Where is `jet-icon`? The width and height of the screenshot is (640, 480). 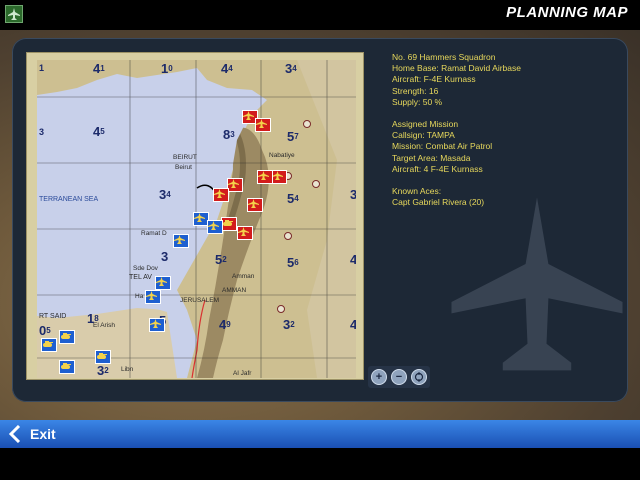
jet-icon is located at coordinates (14, 14).